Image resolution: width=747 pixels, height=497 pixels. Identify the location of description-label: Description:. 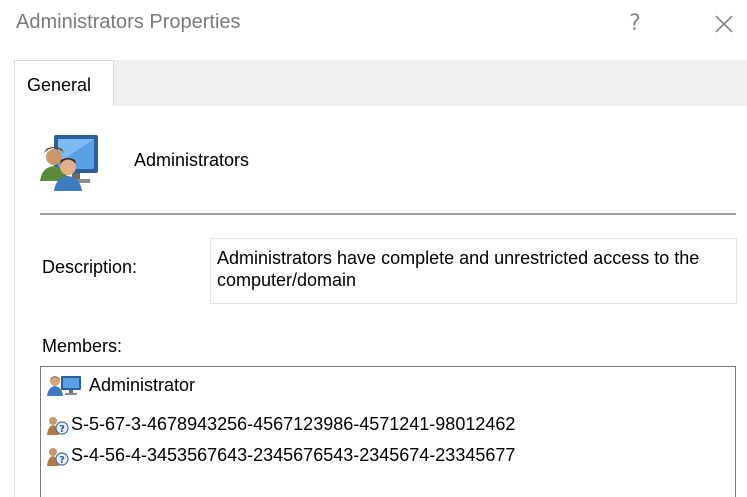
(90, 267).